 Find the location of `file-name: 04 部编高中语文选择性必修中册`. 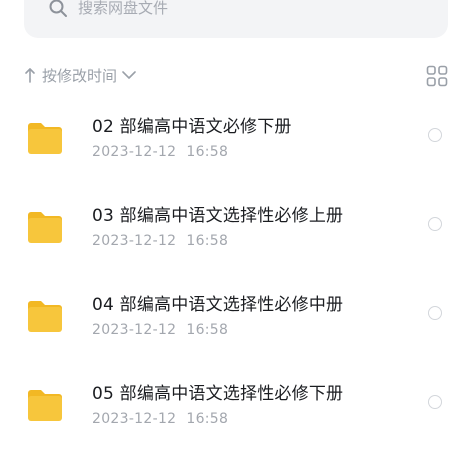

file-name: 04 部编高中语文选择性必修中册 is located at coordinates (218, 305).